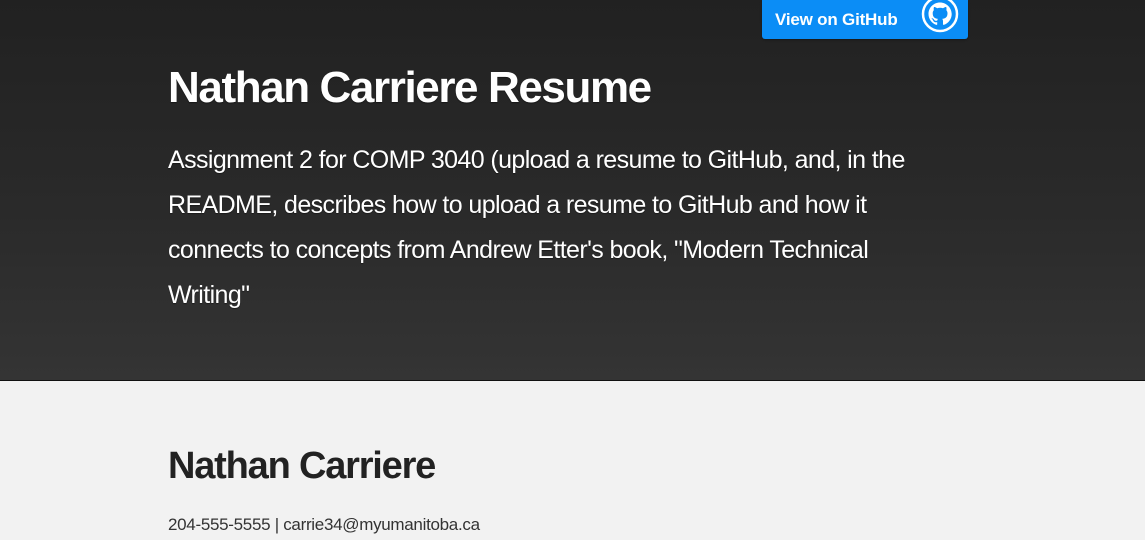  What do you see at coordinates (324, 524) in the screenshot?
I see `contact-info: 204-555-5555 | carrie34@myumanitoba.ca` at bounding box center [324, 524].